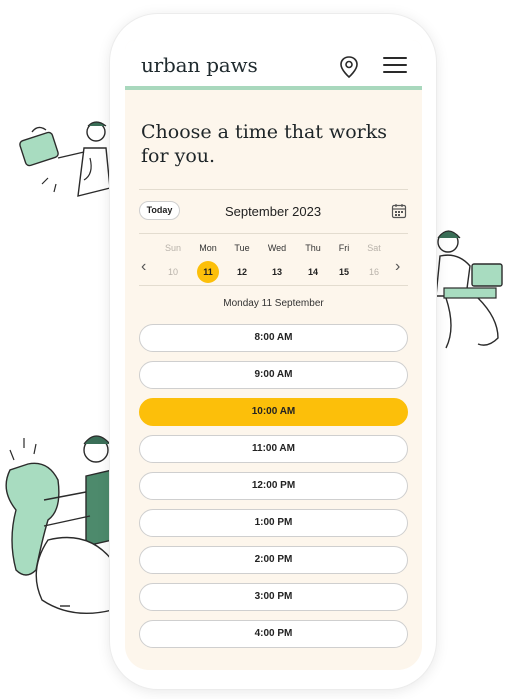 The image size is (511, 699). What do you see at coordinates (273, 303) in the screenshot?
I see `selected-date-label: Monday 11 September` at bounding box center [273, 303].